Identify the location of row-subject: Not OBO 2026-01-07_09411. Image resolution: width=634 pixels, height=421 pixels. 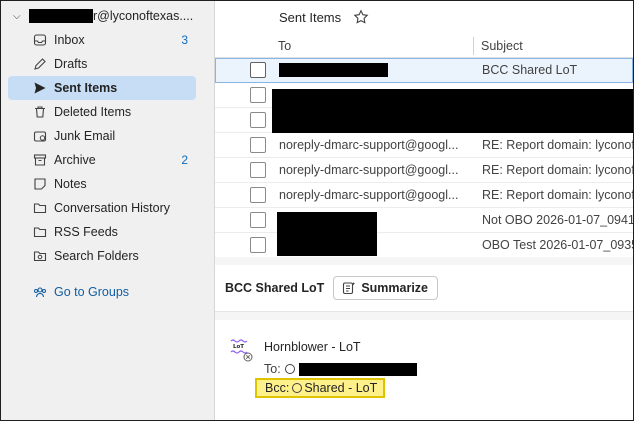
(557, 220).